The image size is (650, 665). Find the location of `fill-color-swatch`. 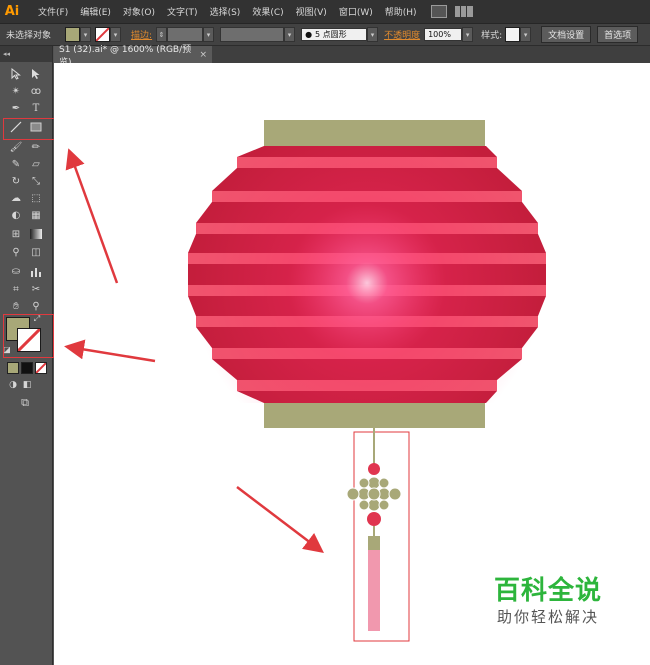

fill-color-swatch is located at coordinates (73, 34).